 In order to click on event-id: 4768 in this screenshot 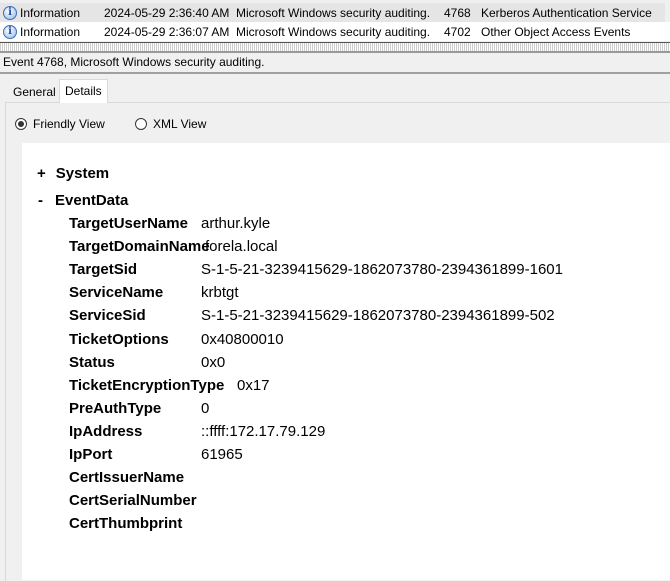, I will do `click(457, 12)`.